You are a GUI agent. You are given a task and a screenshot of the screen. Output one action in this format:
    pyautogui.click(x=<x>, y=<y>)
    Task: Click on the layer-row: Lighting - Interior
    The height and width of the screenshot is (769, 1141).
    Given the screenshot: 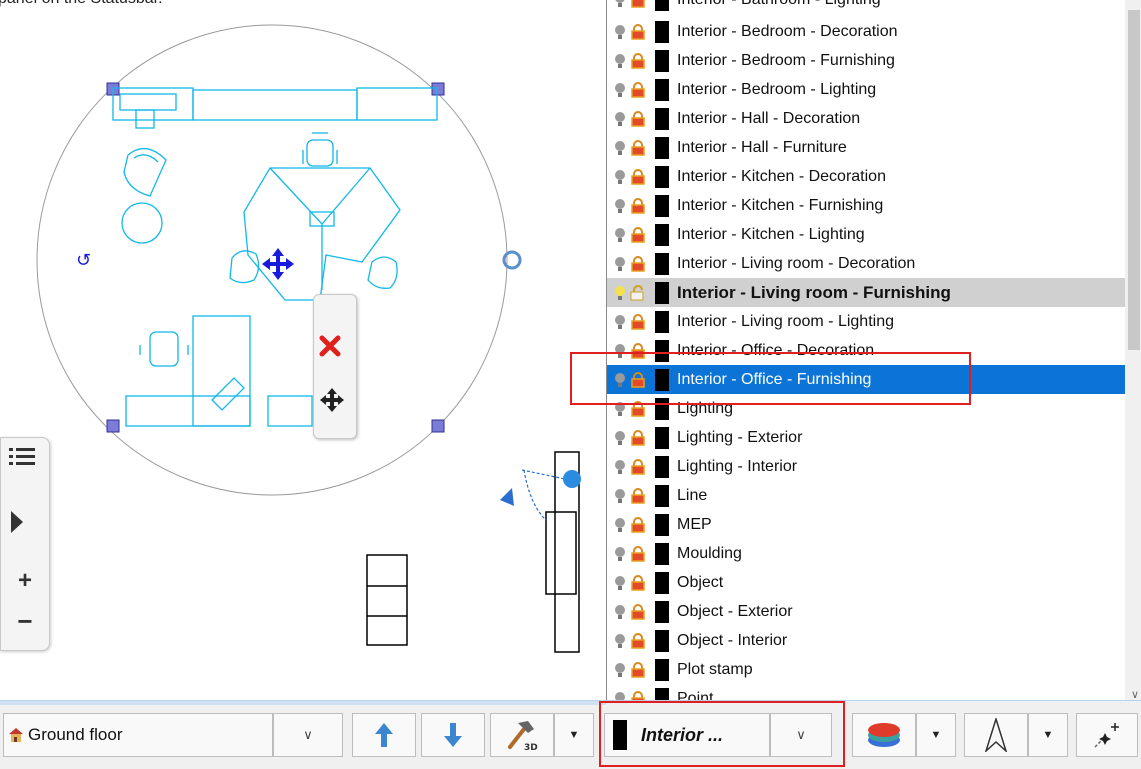 What is the action you would take?
    pyautogui.click(x=866, y=466)
    